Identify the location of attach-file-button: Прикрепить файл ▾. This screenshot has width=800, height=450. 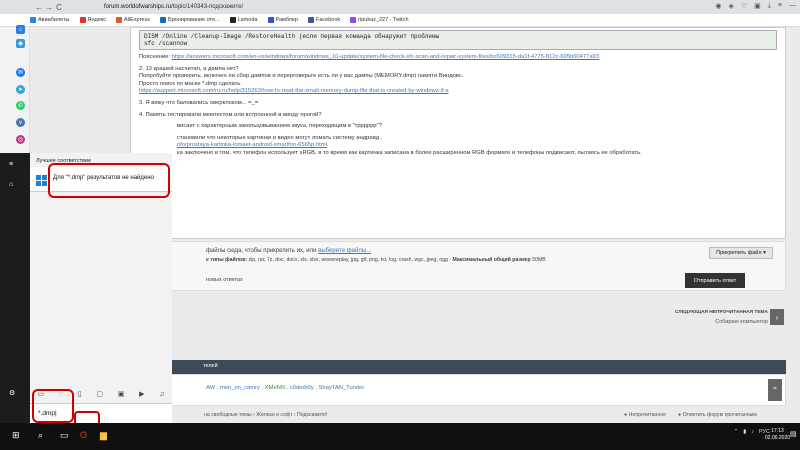
(741, 253).